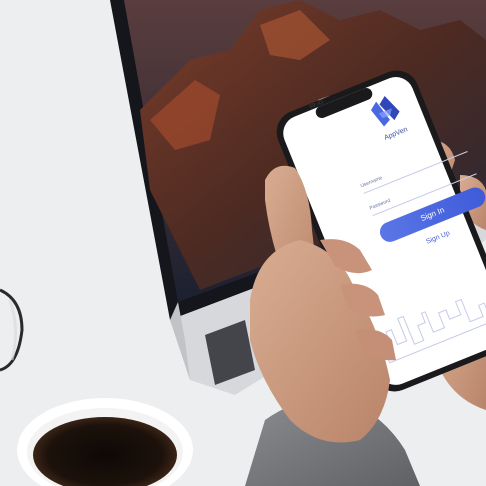  What do you see at coordinates (415, 172) in the screenshot?
I see `username-underline` at bounding box center [415, 172].